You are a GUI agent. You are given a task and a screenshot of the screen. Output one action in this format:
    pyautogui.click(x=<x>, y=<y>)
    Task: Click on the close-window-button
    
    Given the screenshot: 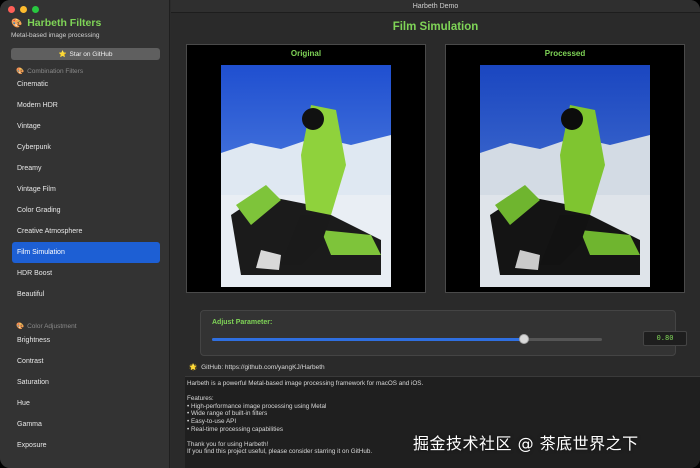 What is the action you would take?
    pyautogui.click(x=11, y=9)
    